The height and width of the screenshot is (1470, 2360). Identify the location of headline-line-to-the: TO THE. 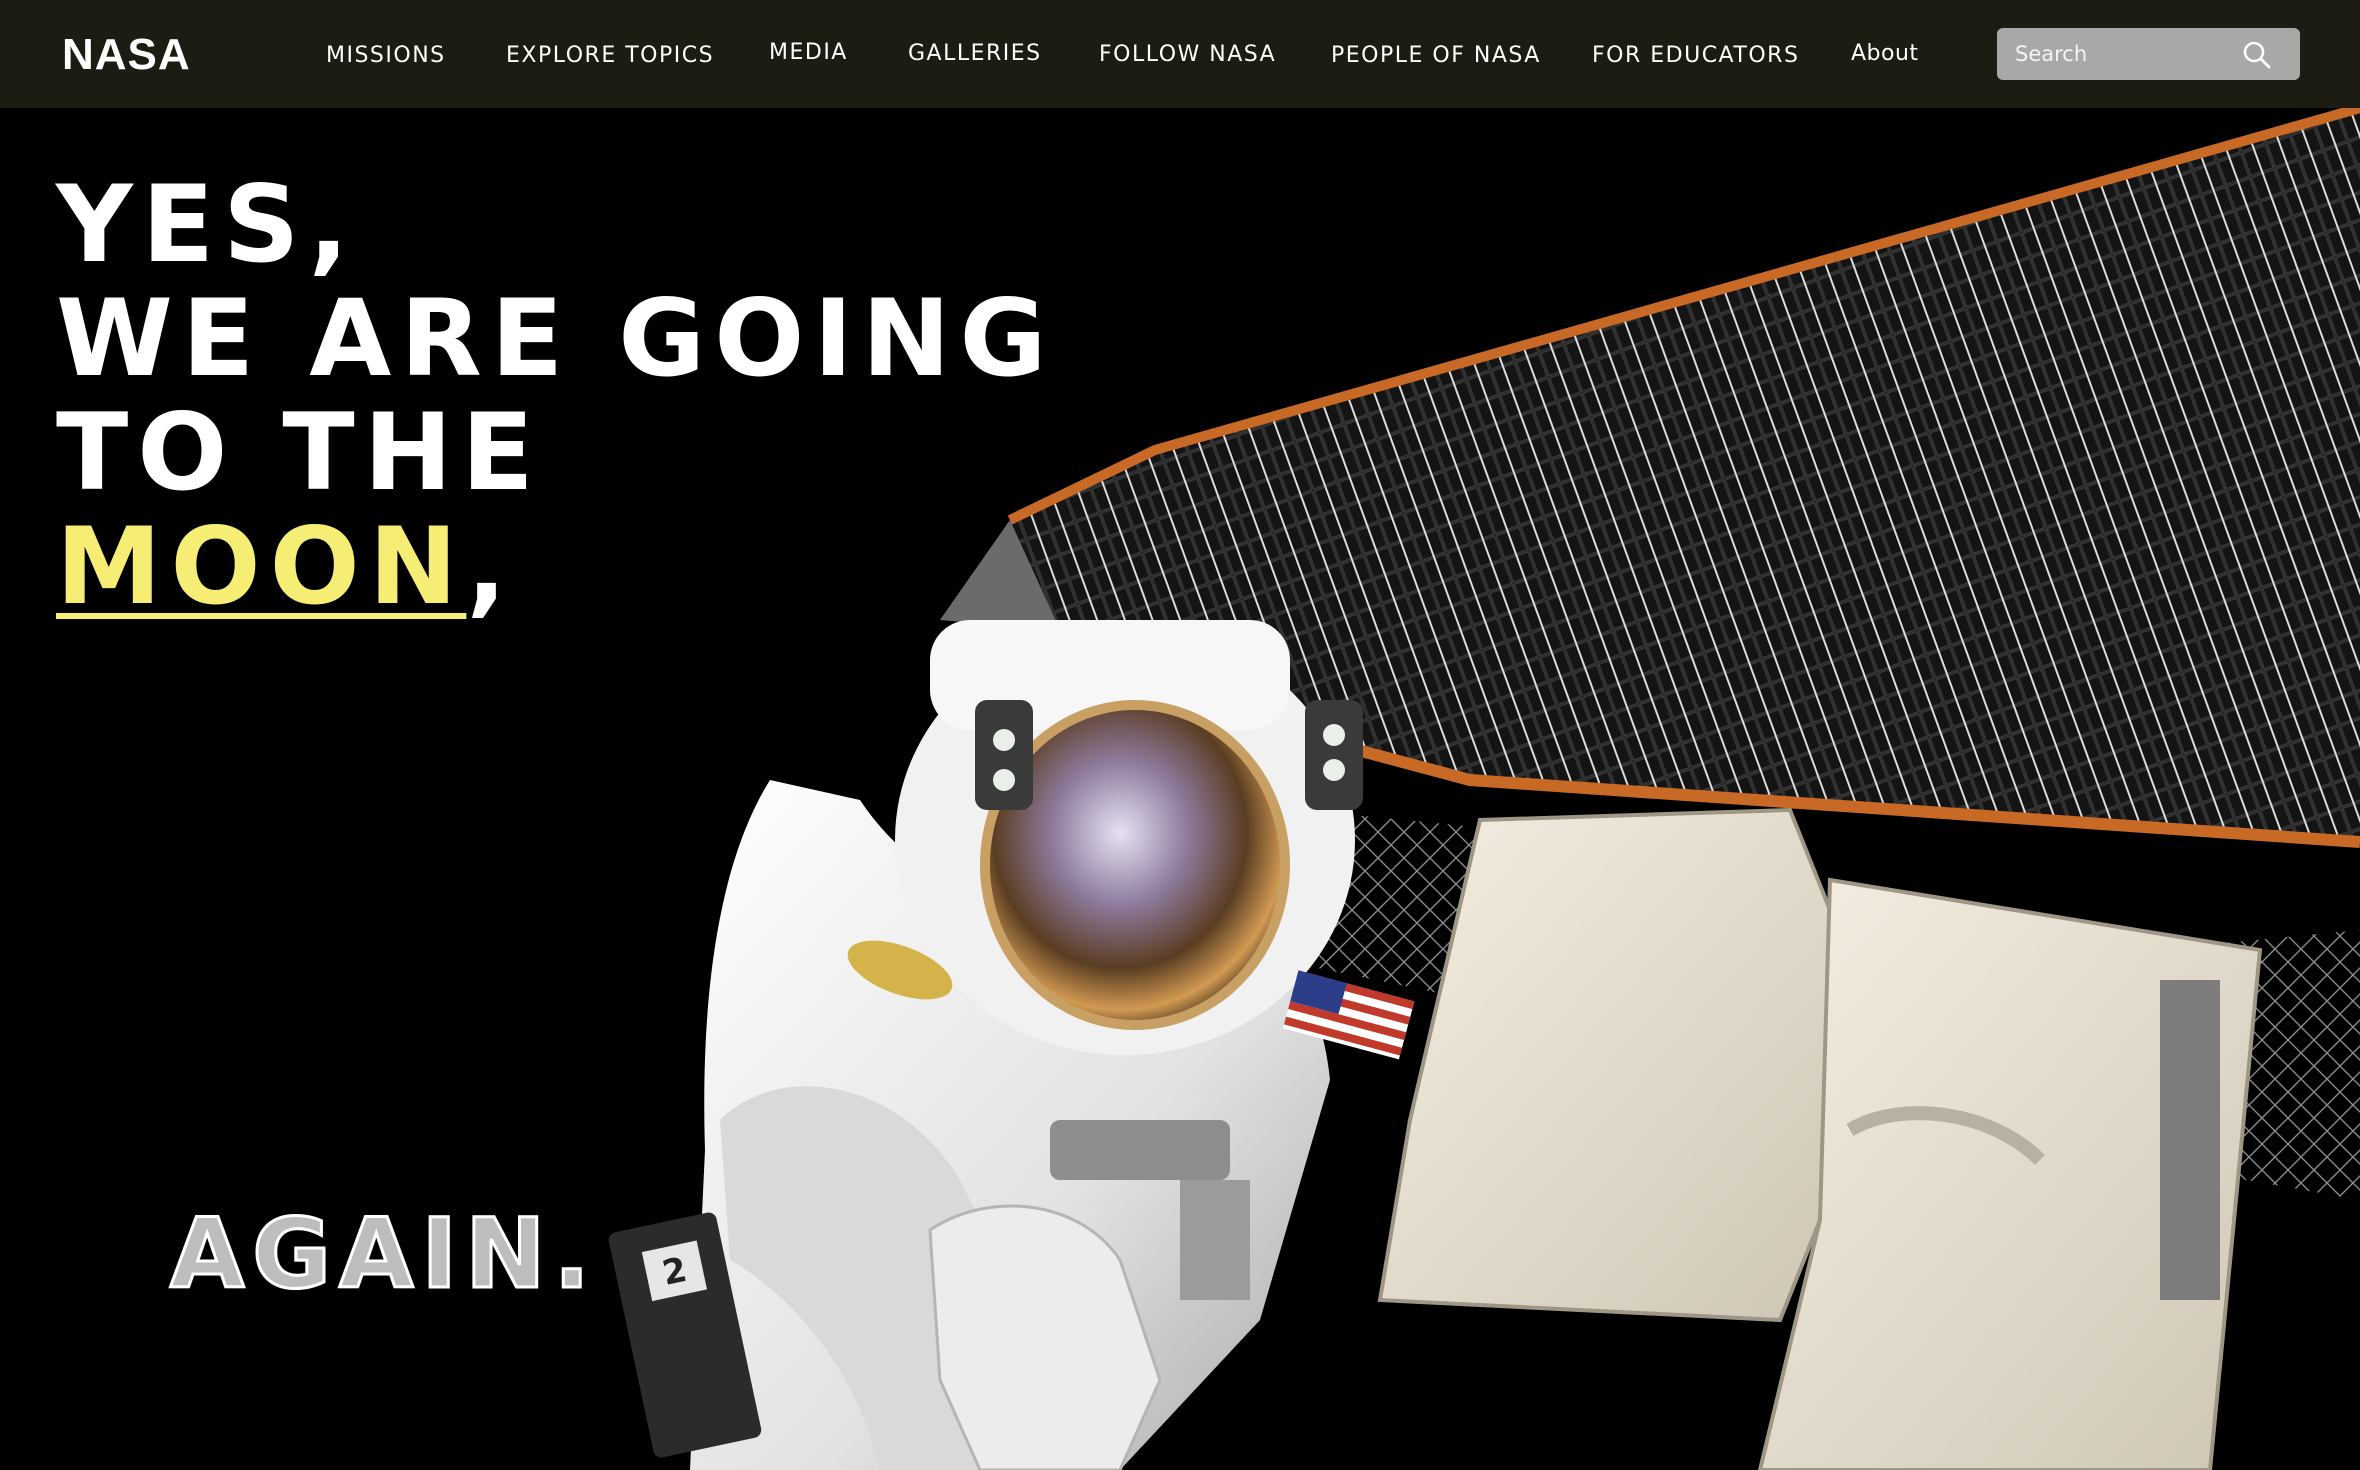
(299, 452).